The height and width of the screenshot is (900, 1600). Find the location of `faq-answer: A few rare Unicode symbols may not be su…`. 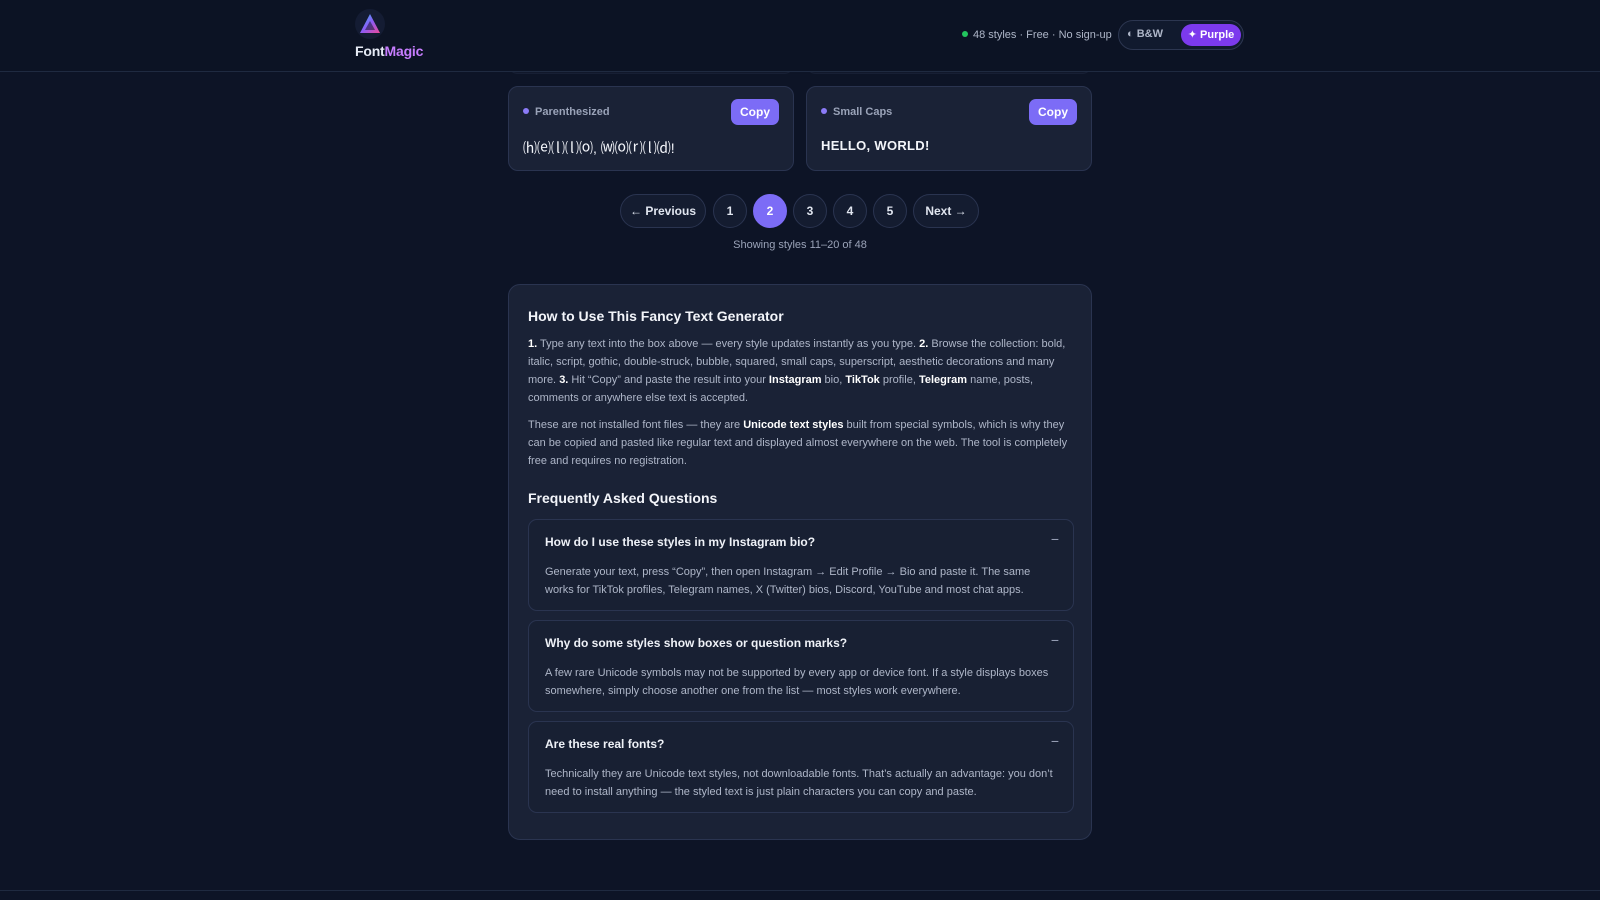

faq-answer: A few rare Unicode symbols may not be su… is located at coordinates (797, 682).